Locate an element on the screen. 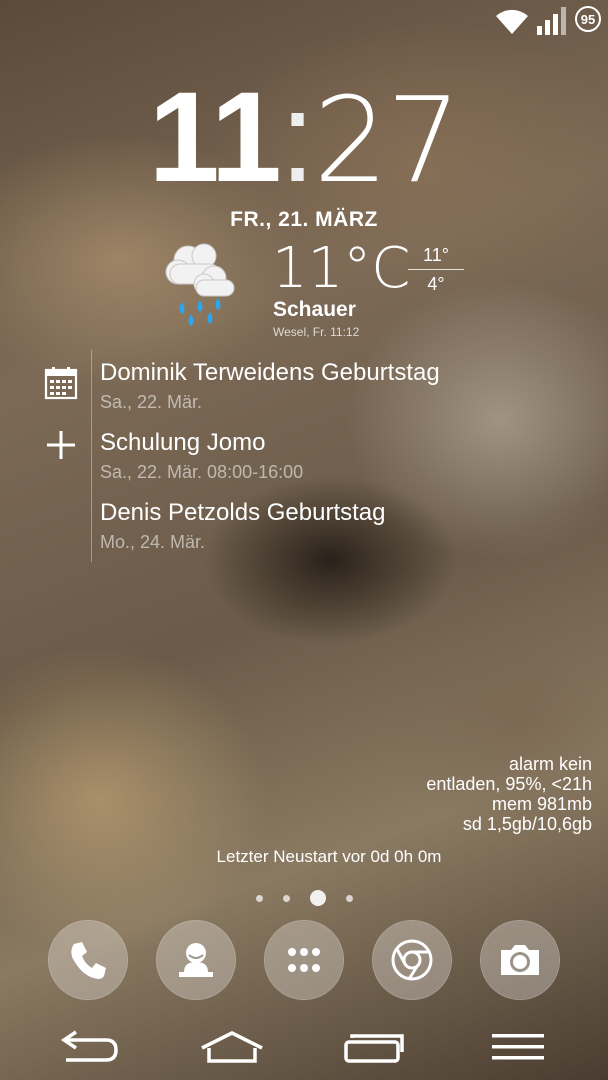 The height and width of the screenshot is (1080, 608). divider is located at coordinates (436, 269).